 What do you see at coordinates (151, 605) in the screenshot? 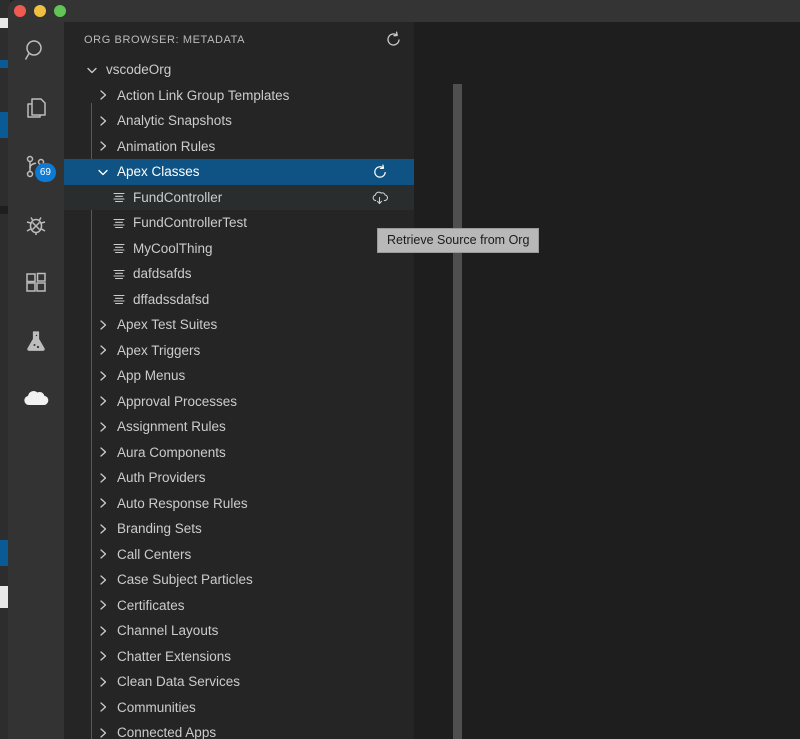
I see `tree-row-label: Certificates` at bounding box center [151, 605].